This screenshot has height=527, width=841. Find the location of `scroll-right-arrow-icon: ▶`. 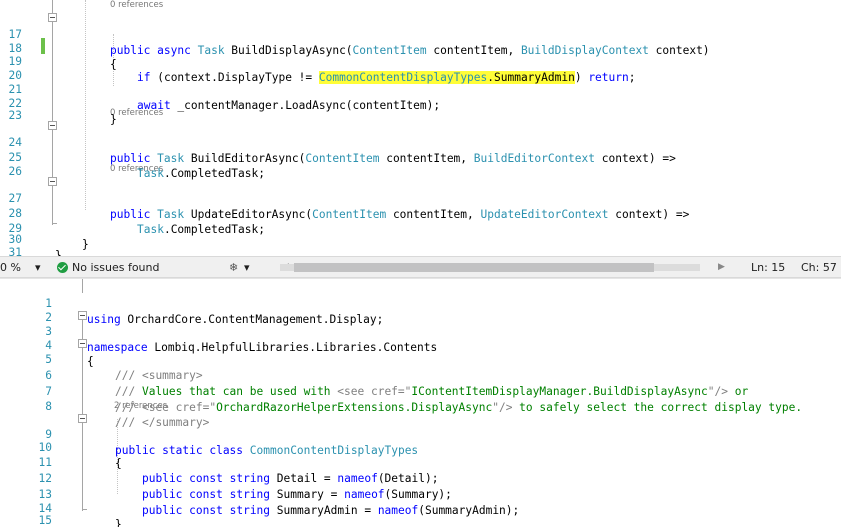

scroll-right-arrow-icon: ▶ is located at coordinates (721, 267).